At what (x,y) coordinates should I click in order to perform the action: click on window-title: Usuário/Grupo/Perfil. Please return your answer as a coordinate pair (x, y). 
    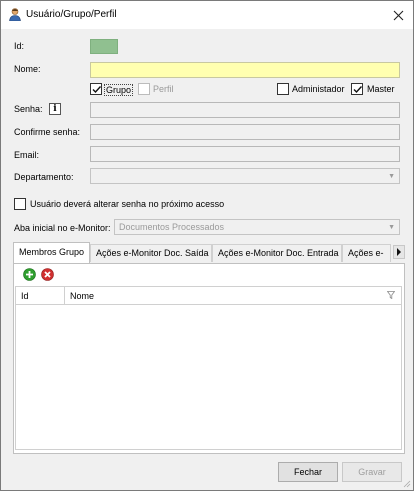
    Looking at the image, I should click on (71, 14).